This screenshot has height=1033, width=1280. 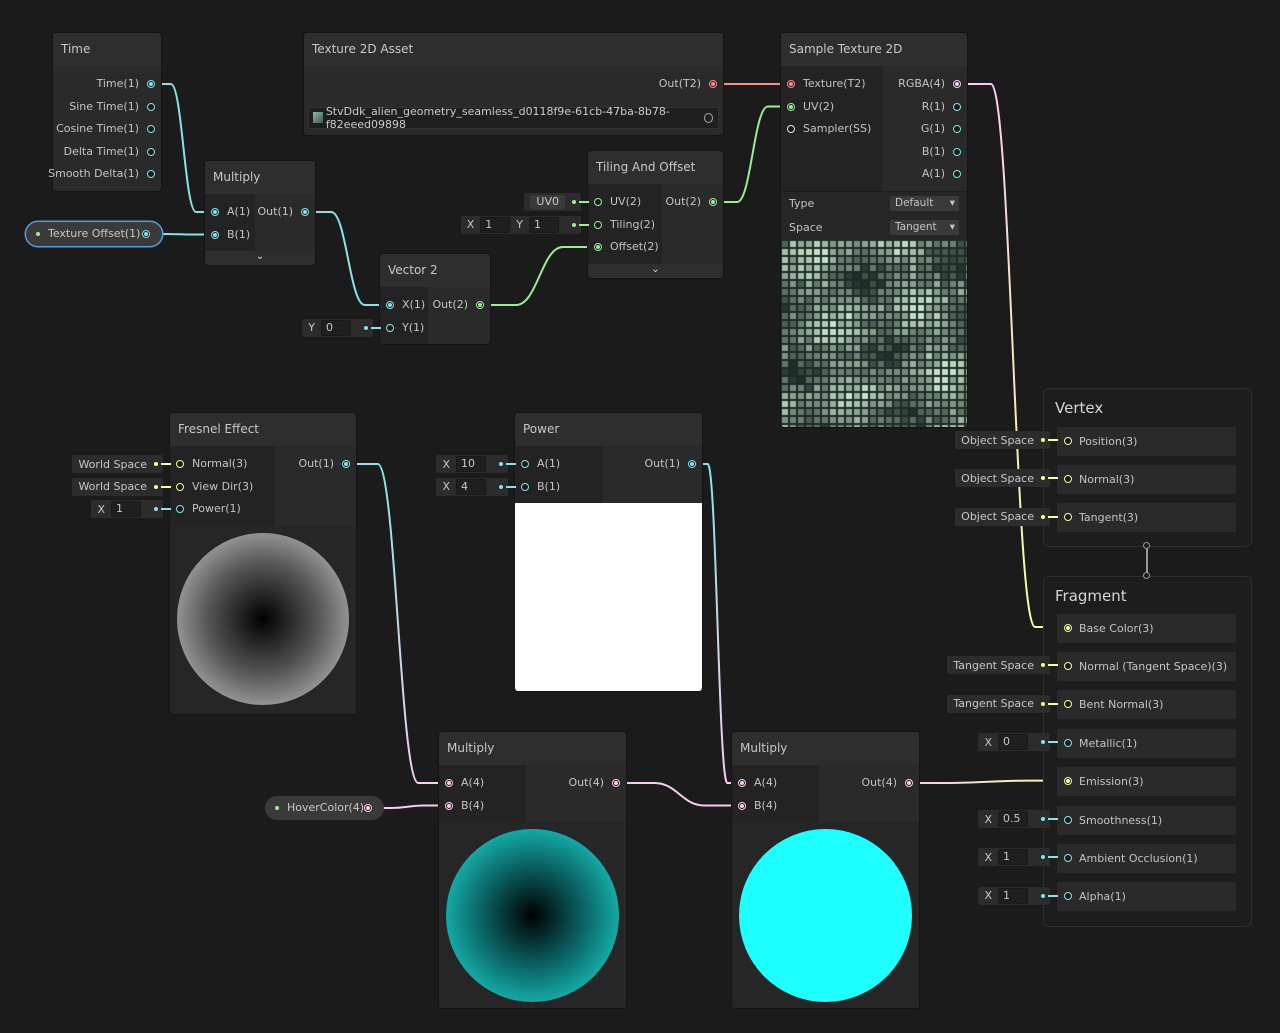 What do you see at coordinates (471, 464) in the screenshot?
I see `field-value-input: 10` at bounding box center [471, 464].